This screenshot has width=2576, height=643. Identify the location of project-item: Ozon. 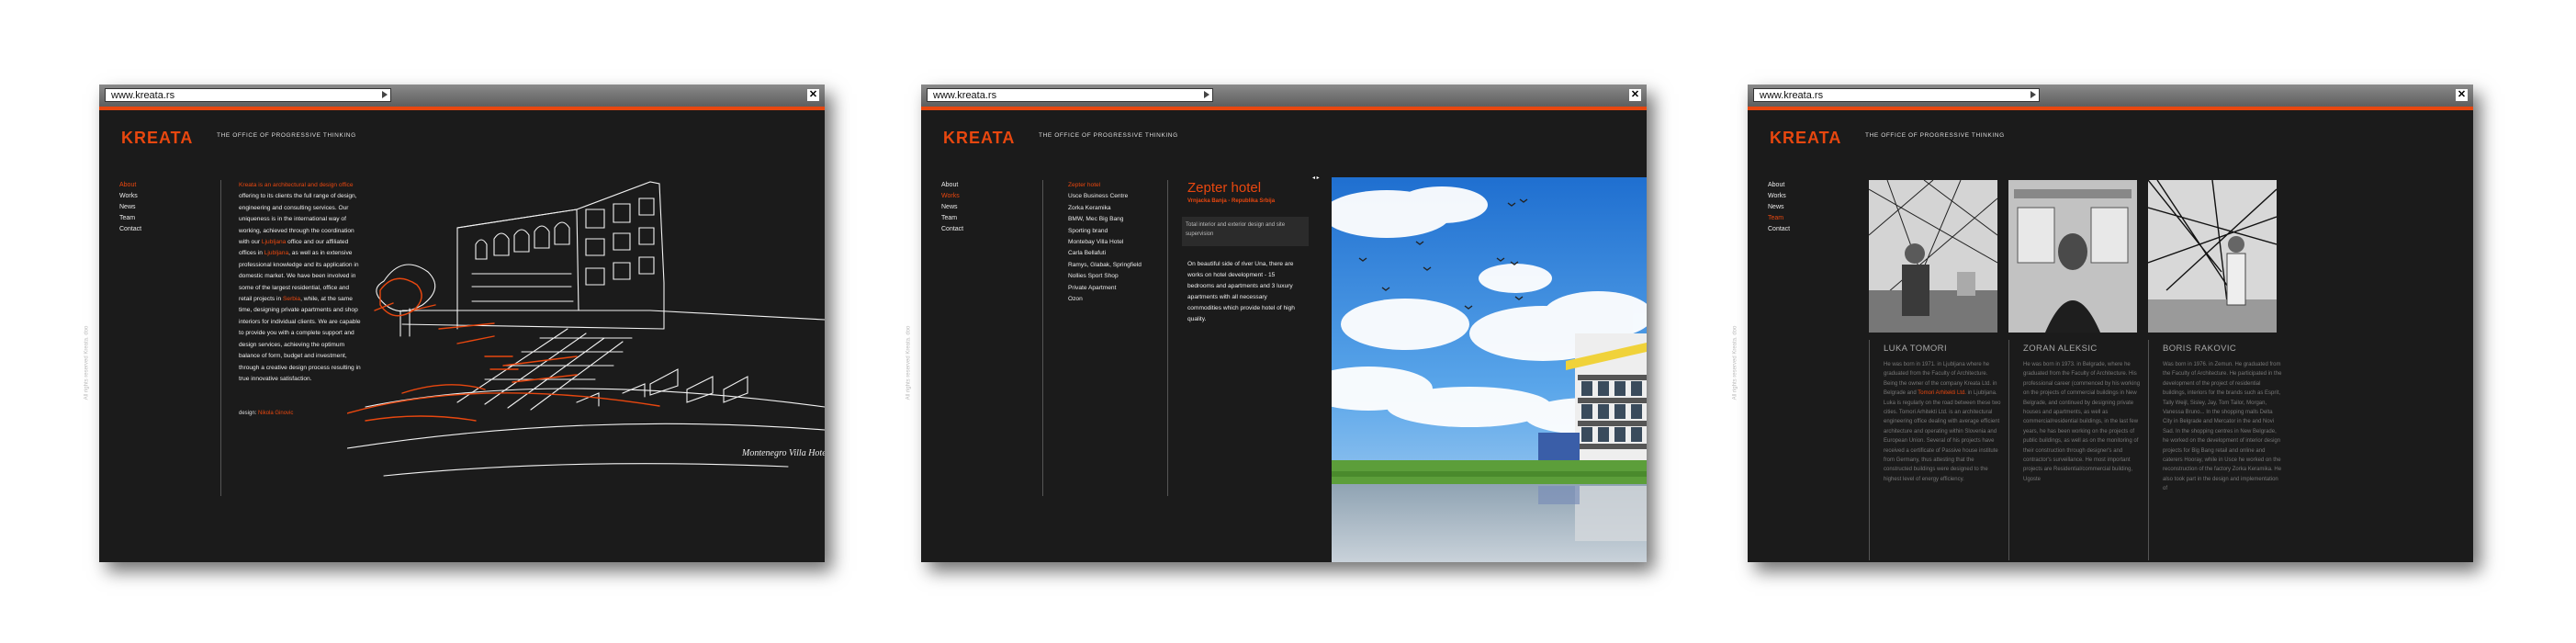
(1105, 299).